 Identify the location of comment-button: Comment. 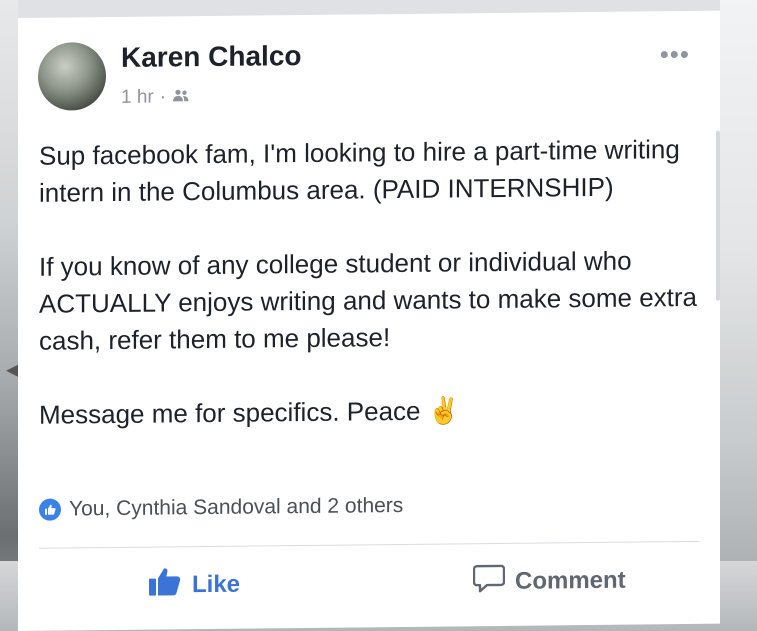
(549, 581).